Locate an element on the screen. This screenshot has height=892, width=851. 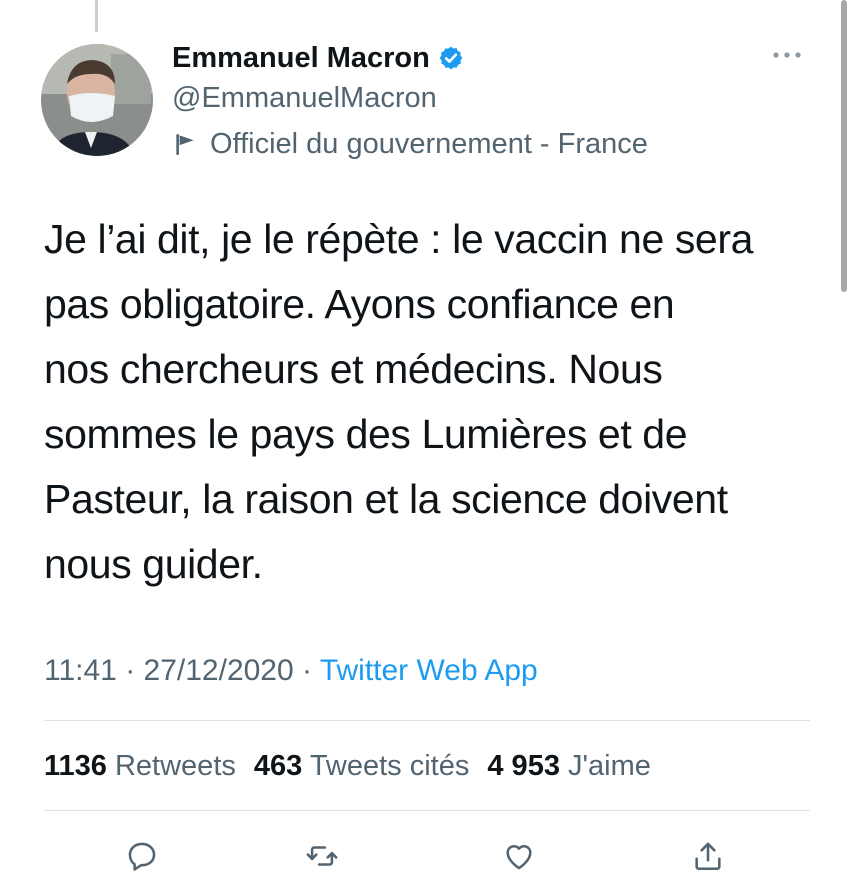
heart-icon is located at coordinates (519, 857).